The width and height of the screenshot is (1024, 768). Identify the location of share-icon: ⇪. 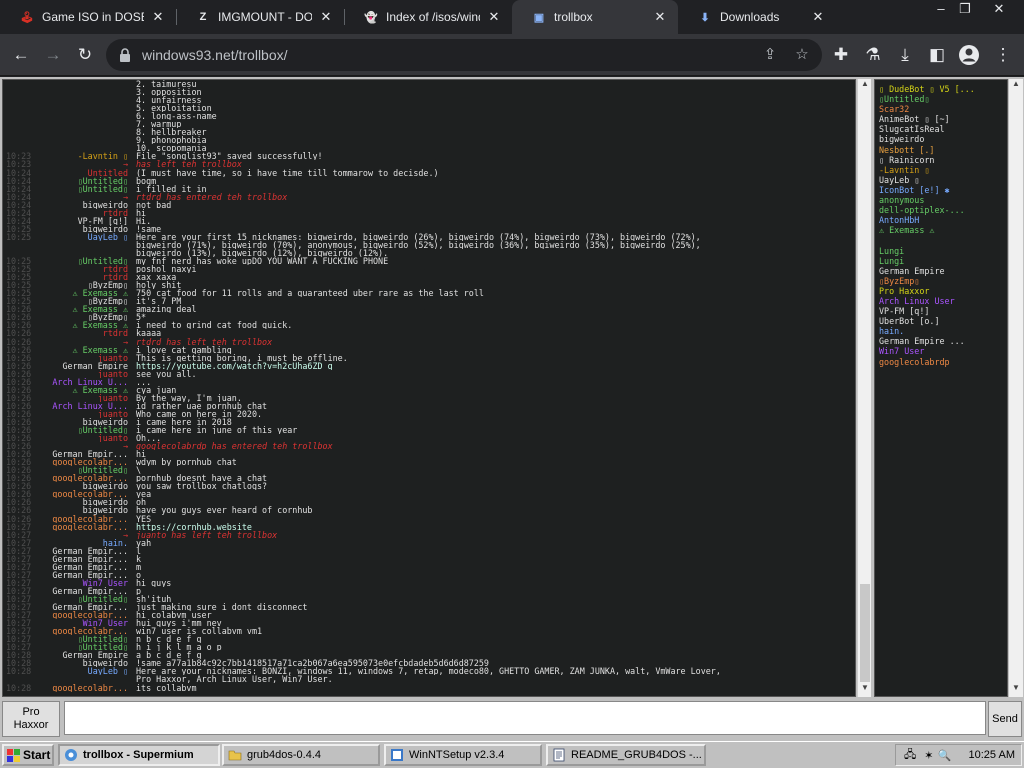
(770, 55).